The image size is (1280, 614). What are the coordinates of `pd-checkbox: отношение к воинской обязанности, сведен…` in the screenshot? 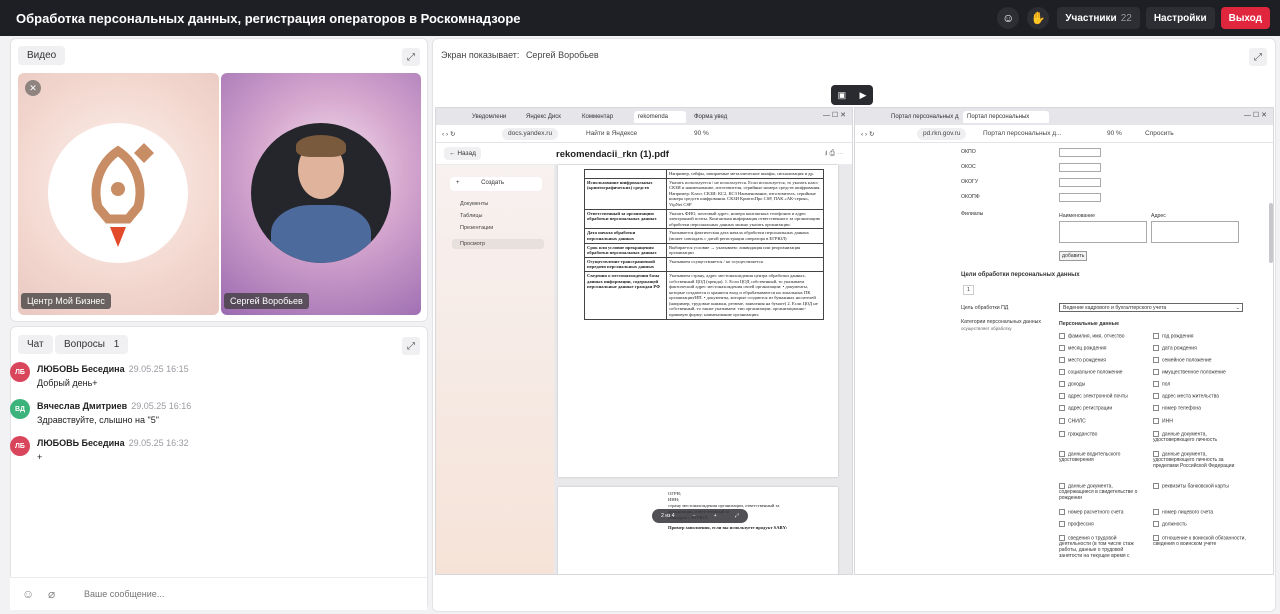 It's located at (1201, 541).